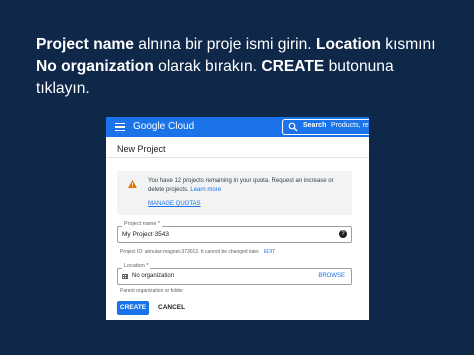  What do you see at coordinates (136, 266) in the screenshot?
I see `location-label: Location *` at bounding box center [136, 266].